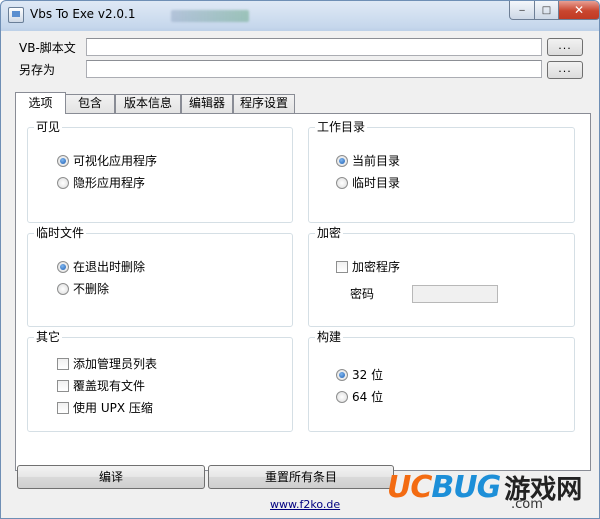 This screenshot has height=519, width=600. Describe the element at coordinates (329, 233) in the screenshot. I see `encrypt-group-title: 加密` at that location.